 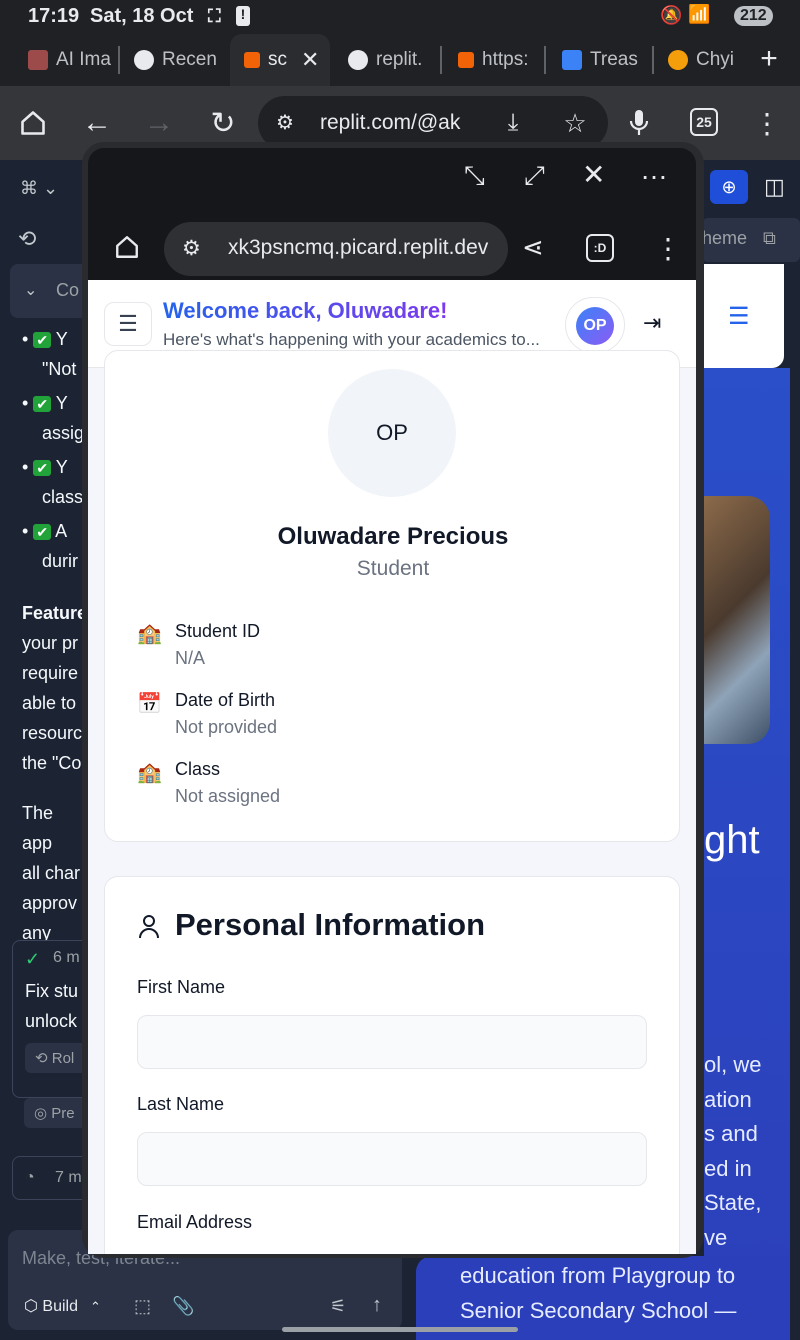 I want to click on ai-assistant-icon: ⊕, so click(x=729, y=187).